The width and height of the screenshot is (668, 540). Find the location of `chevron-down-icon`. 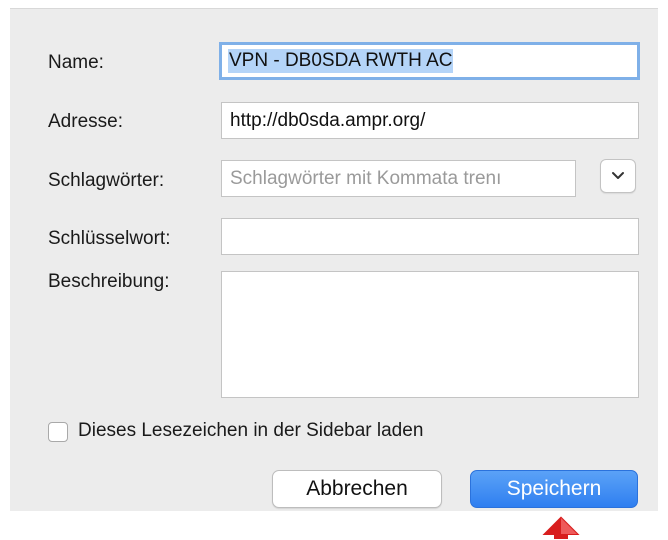

chevron-down-icon is located at coordinates (618, 175).